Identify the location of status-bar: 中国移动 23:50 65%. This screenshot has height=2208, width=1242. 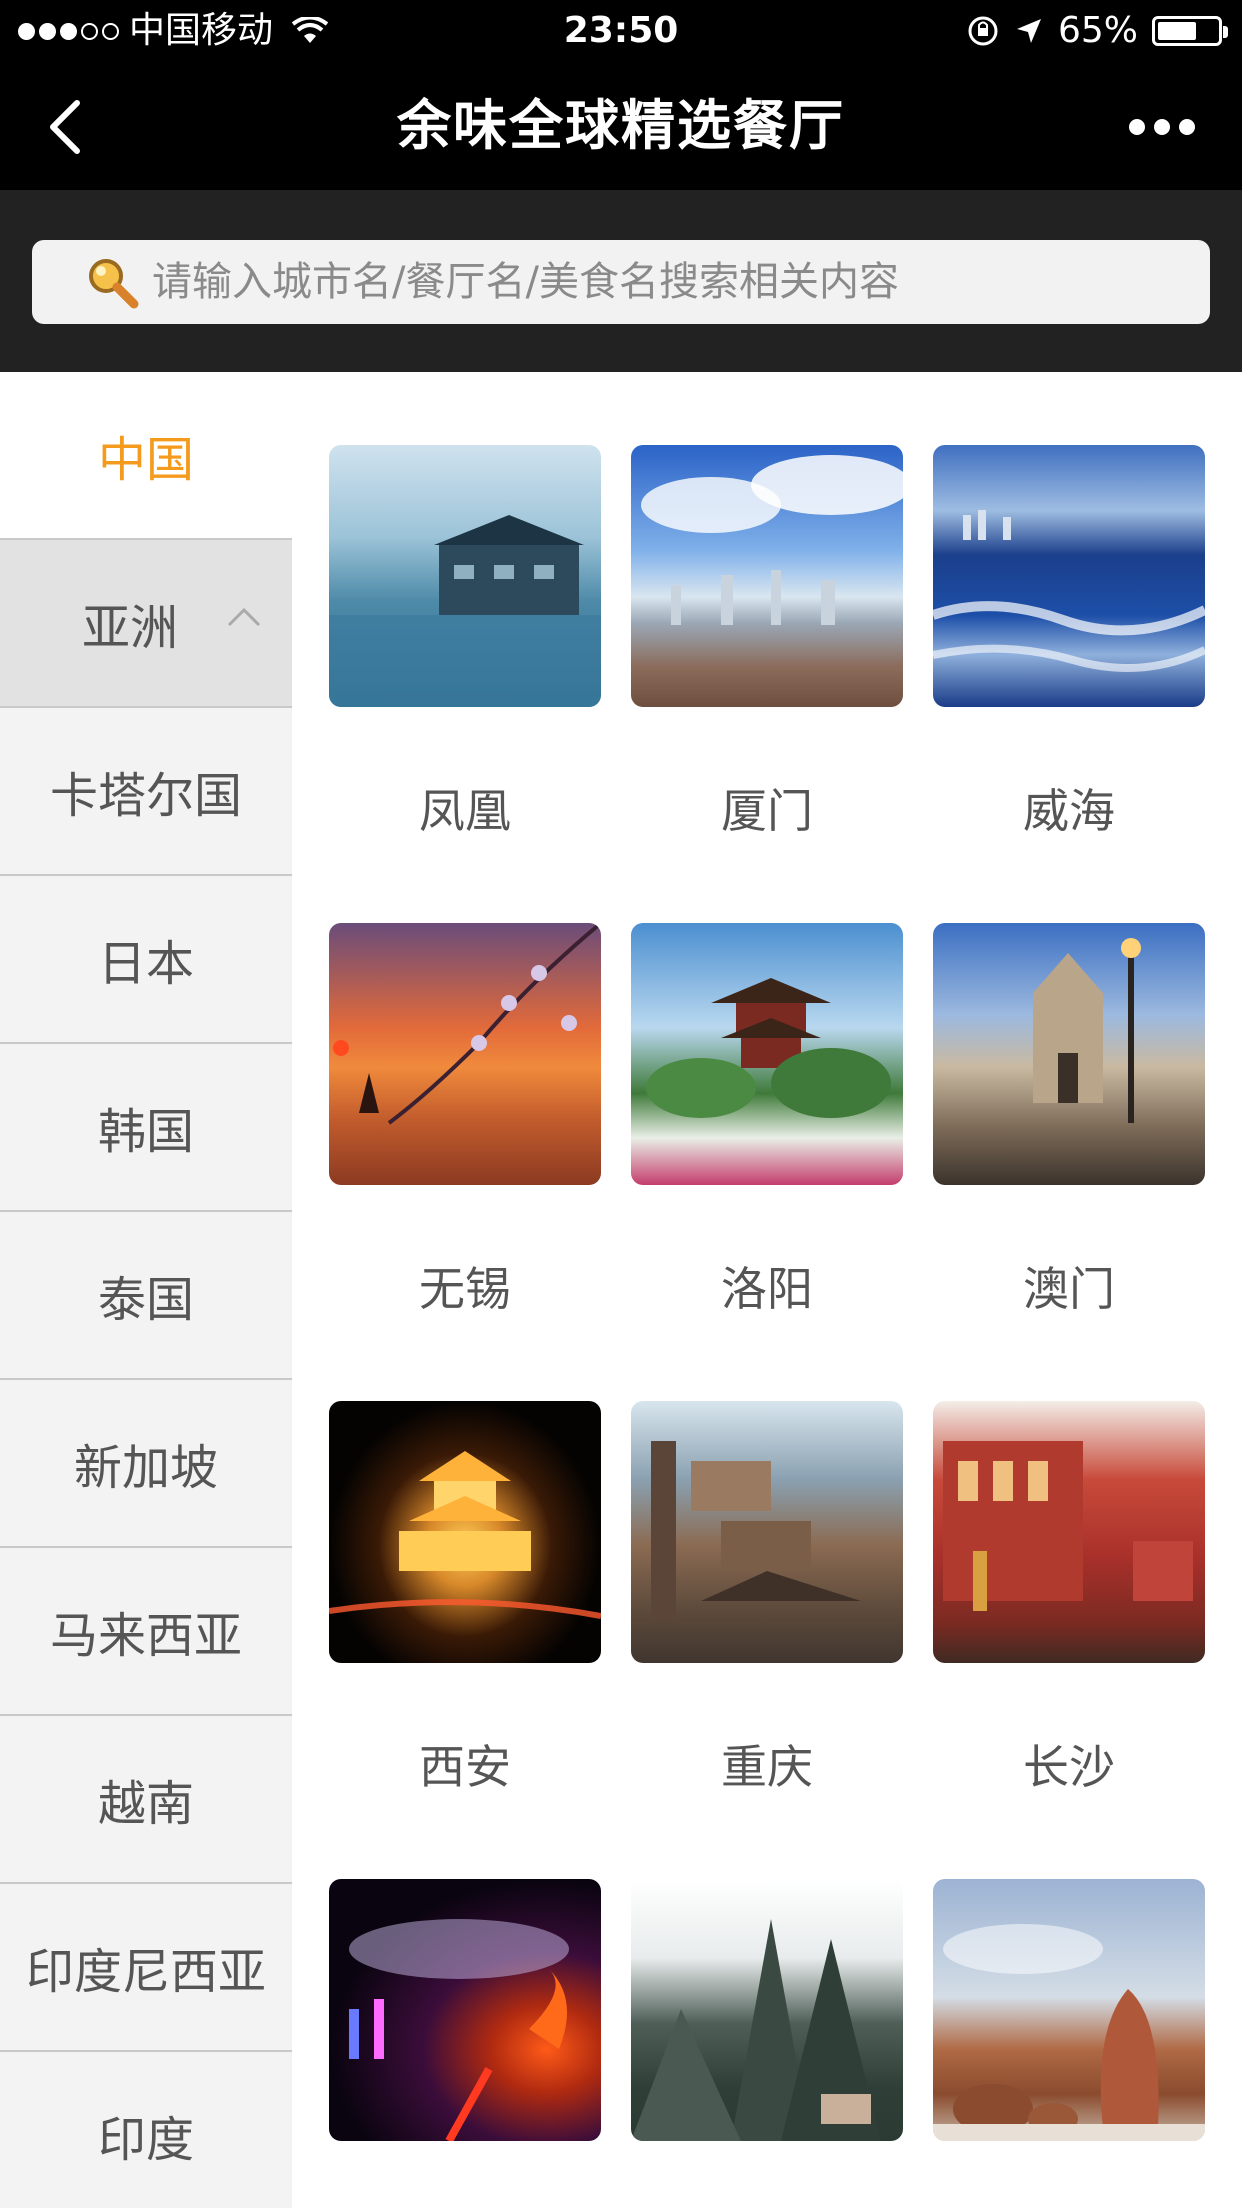
(621, 31).